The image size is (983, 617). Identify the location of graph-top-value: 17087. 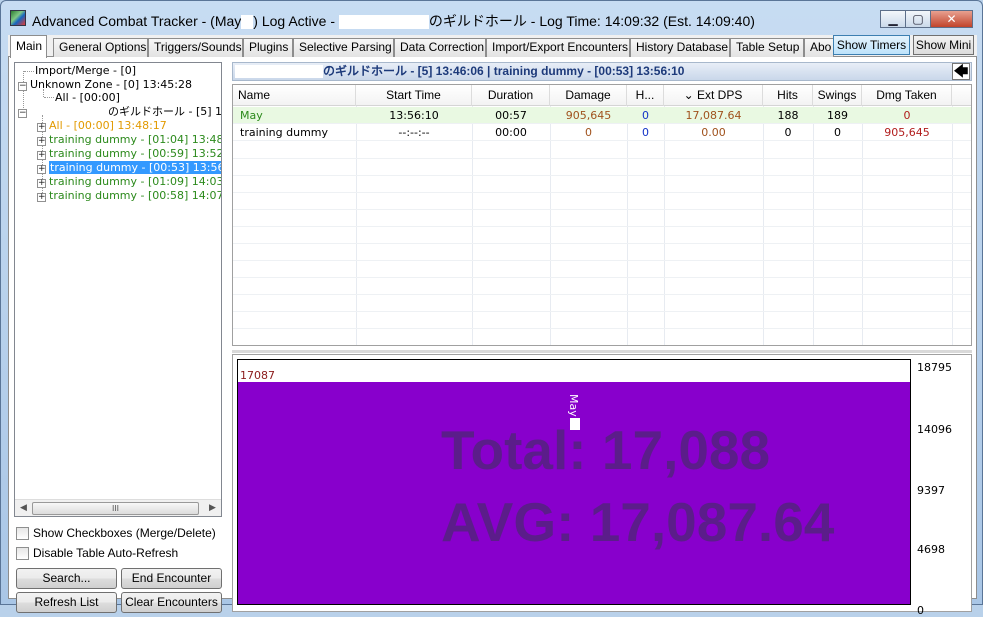
(257, 375).